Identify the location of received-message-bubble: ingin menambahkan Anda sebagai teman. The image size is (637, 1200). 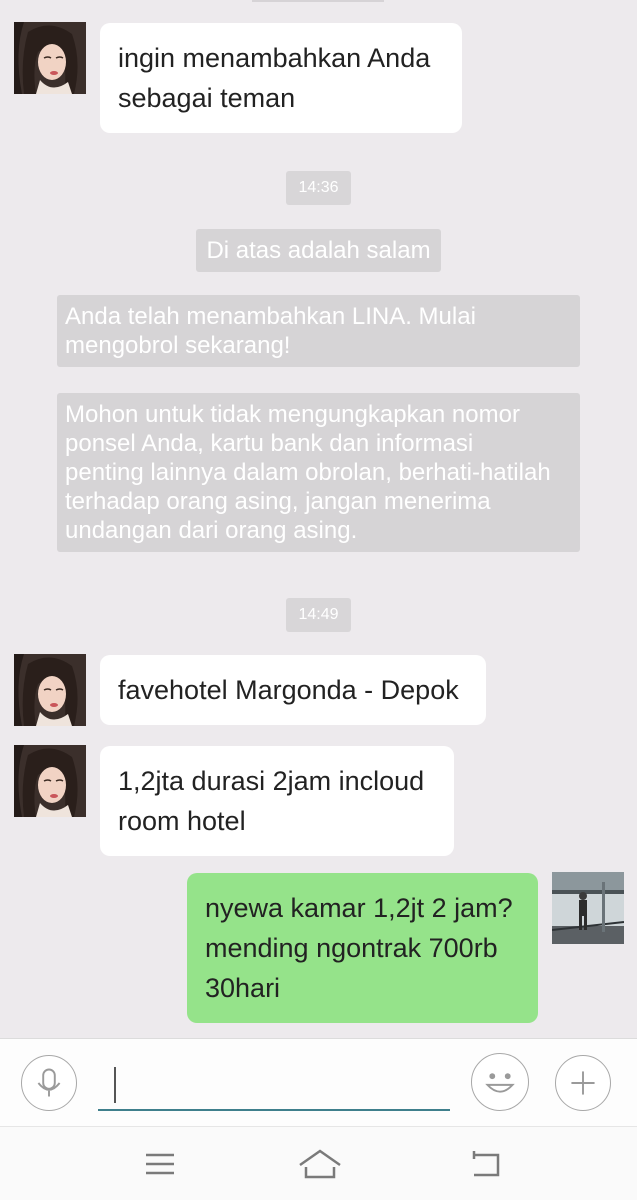
(281, 78).